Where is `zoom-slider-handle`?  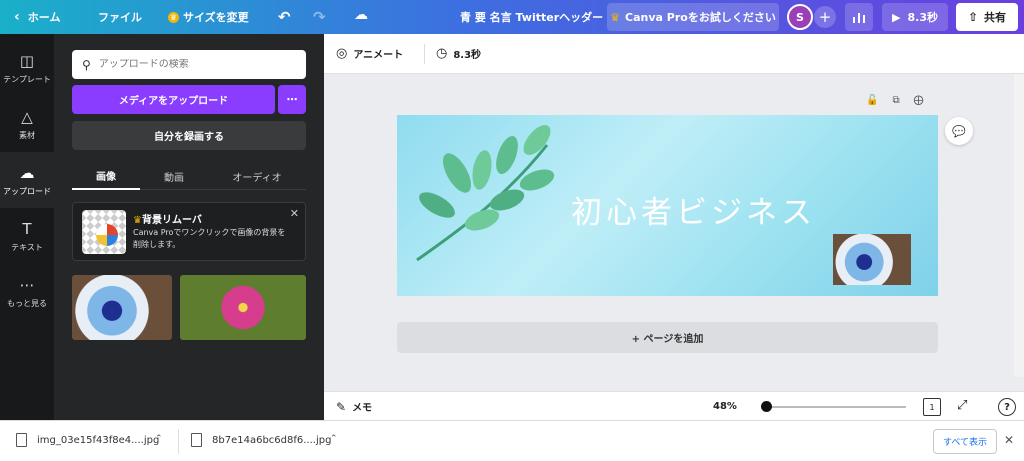
zoom-slider-handle is located at coordinates (766, 406).